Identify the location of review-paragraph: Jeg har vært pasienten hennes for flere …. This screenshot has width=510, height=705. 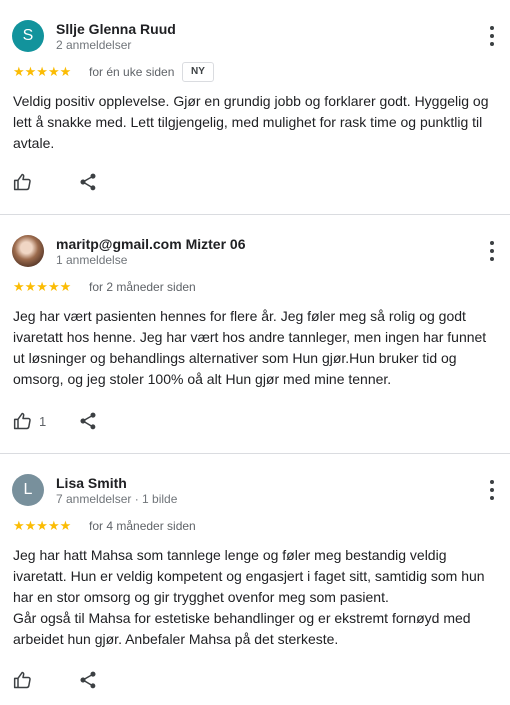
(250, 347).